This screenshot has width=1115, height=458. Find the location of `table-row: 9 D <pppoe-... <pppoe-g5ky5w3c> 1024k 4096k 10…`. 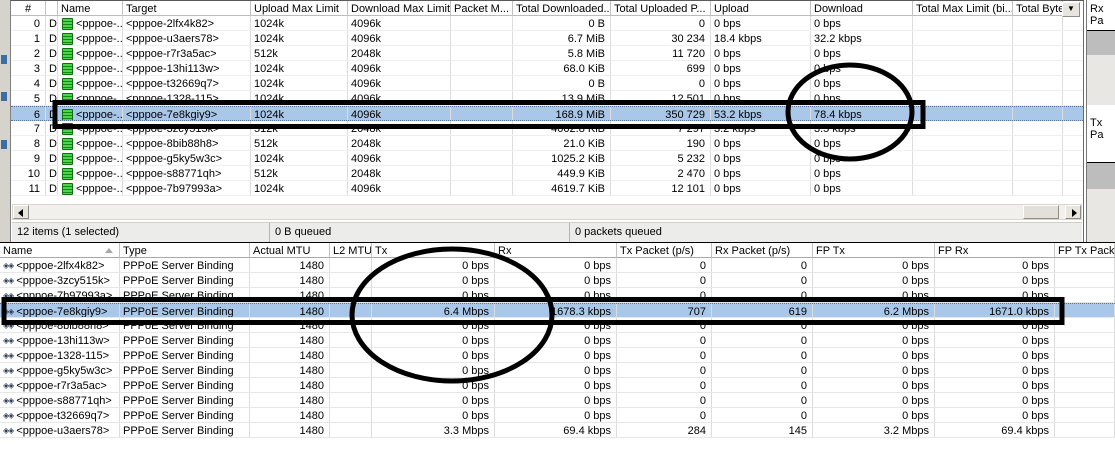

table-row: 9 D <pppoe-... <pppoe-g5ky5w3c> 1024k 4096k 10… is located at coordinates (547, 158).